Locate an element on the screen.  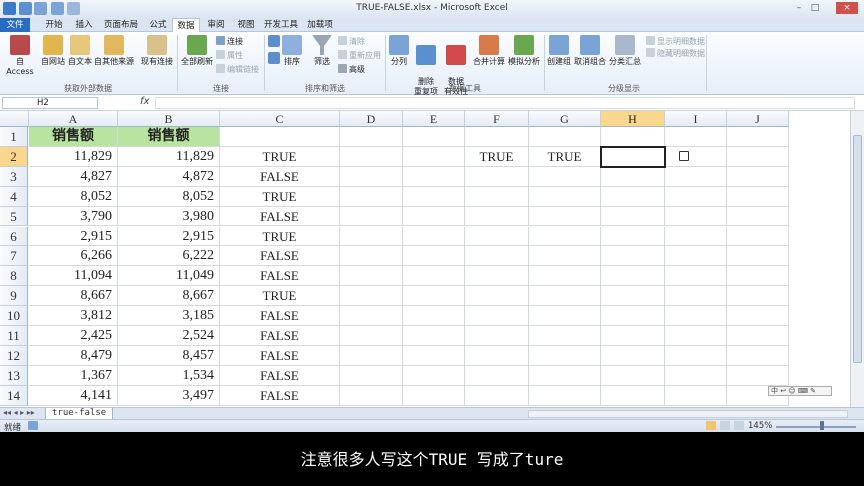
advanced-filter-button: 高级 is located at coordinates (351, 69).